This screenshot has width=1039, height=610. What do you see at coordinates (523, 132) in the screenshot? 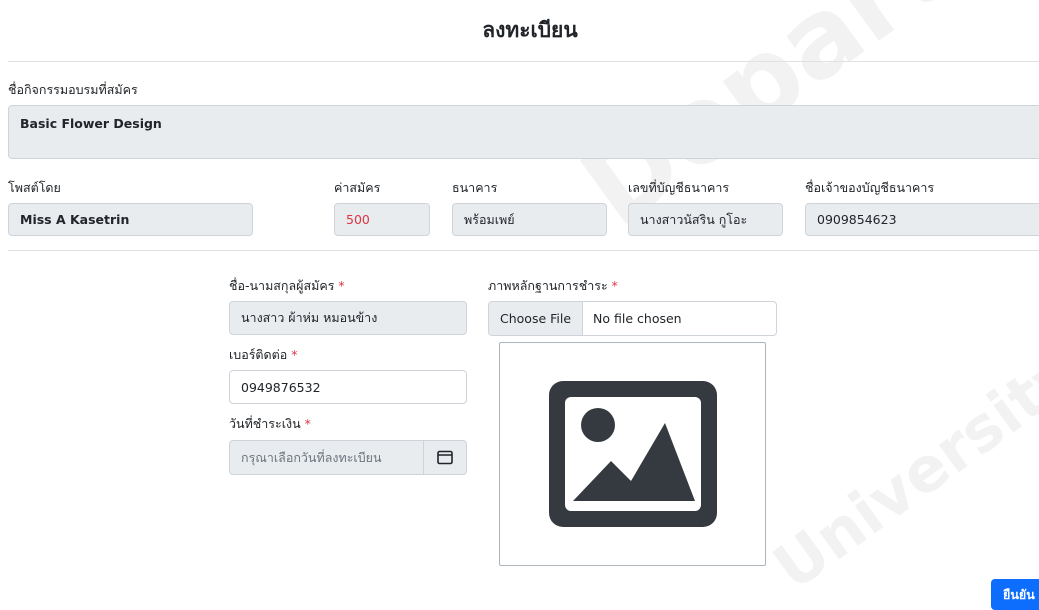
I see `activity-name-field: Basic Flower Design` at bounding box center [523, 132].